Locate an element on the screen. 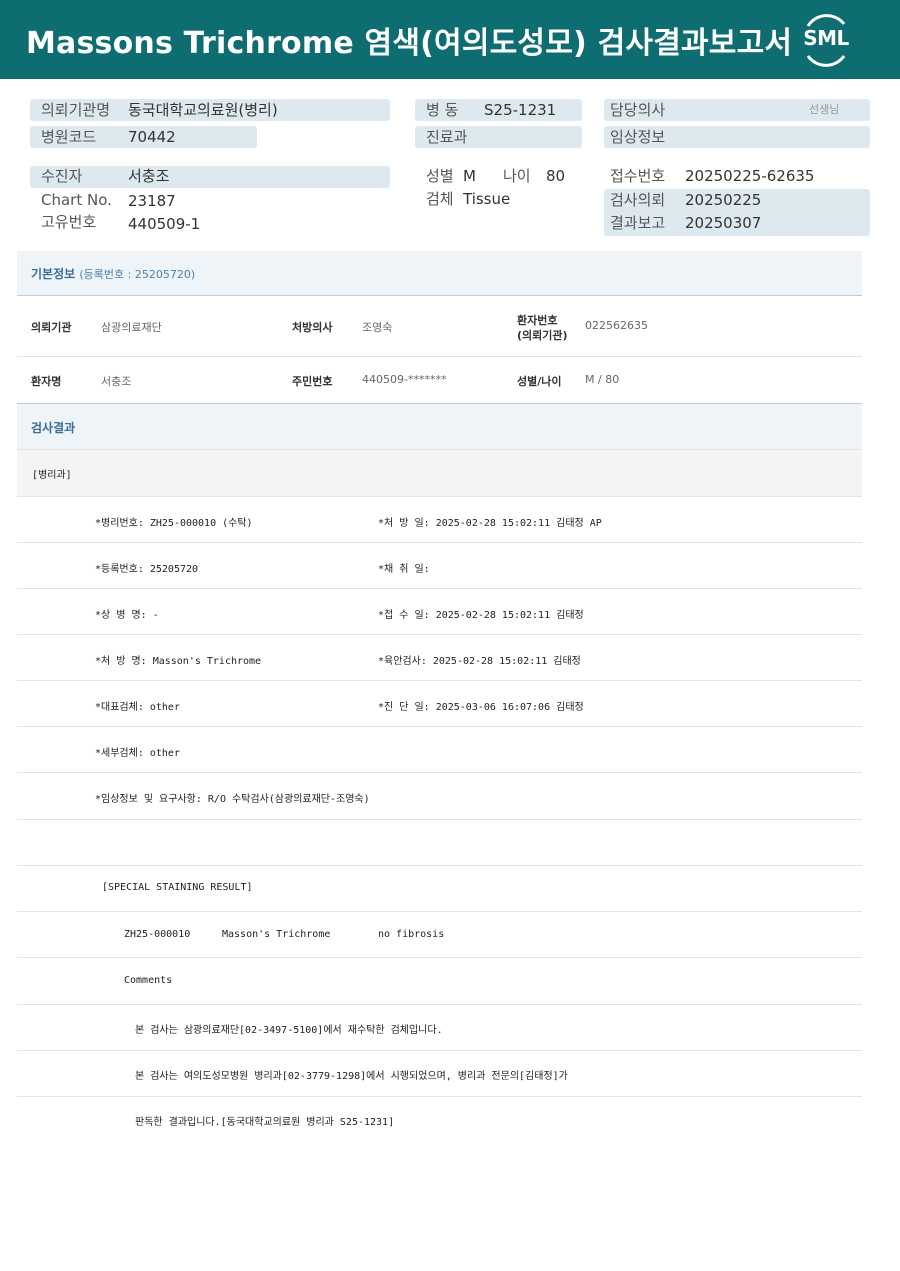  report-header: Massons Trichrome 염색(여의도성모) 검사결과보고서 SML is located at coordinates (450, 39).